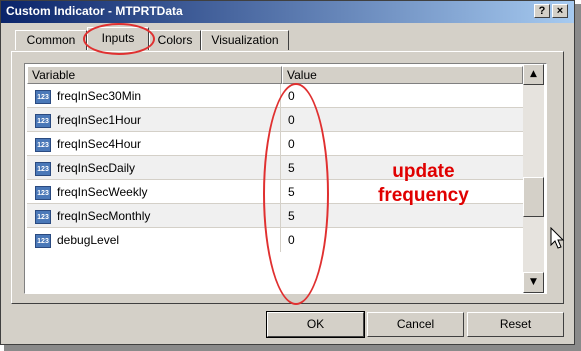  What do you see at coordinates (275, 144) in the screenshot?
I see `table-row: 123 freqInSec4Hour 0` at bounding box center [275, 144].